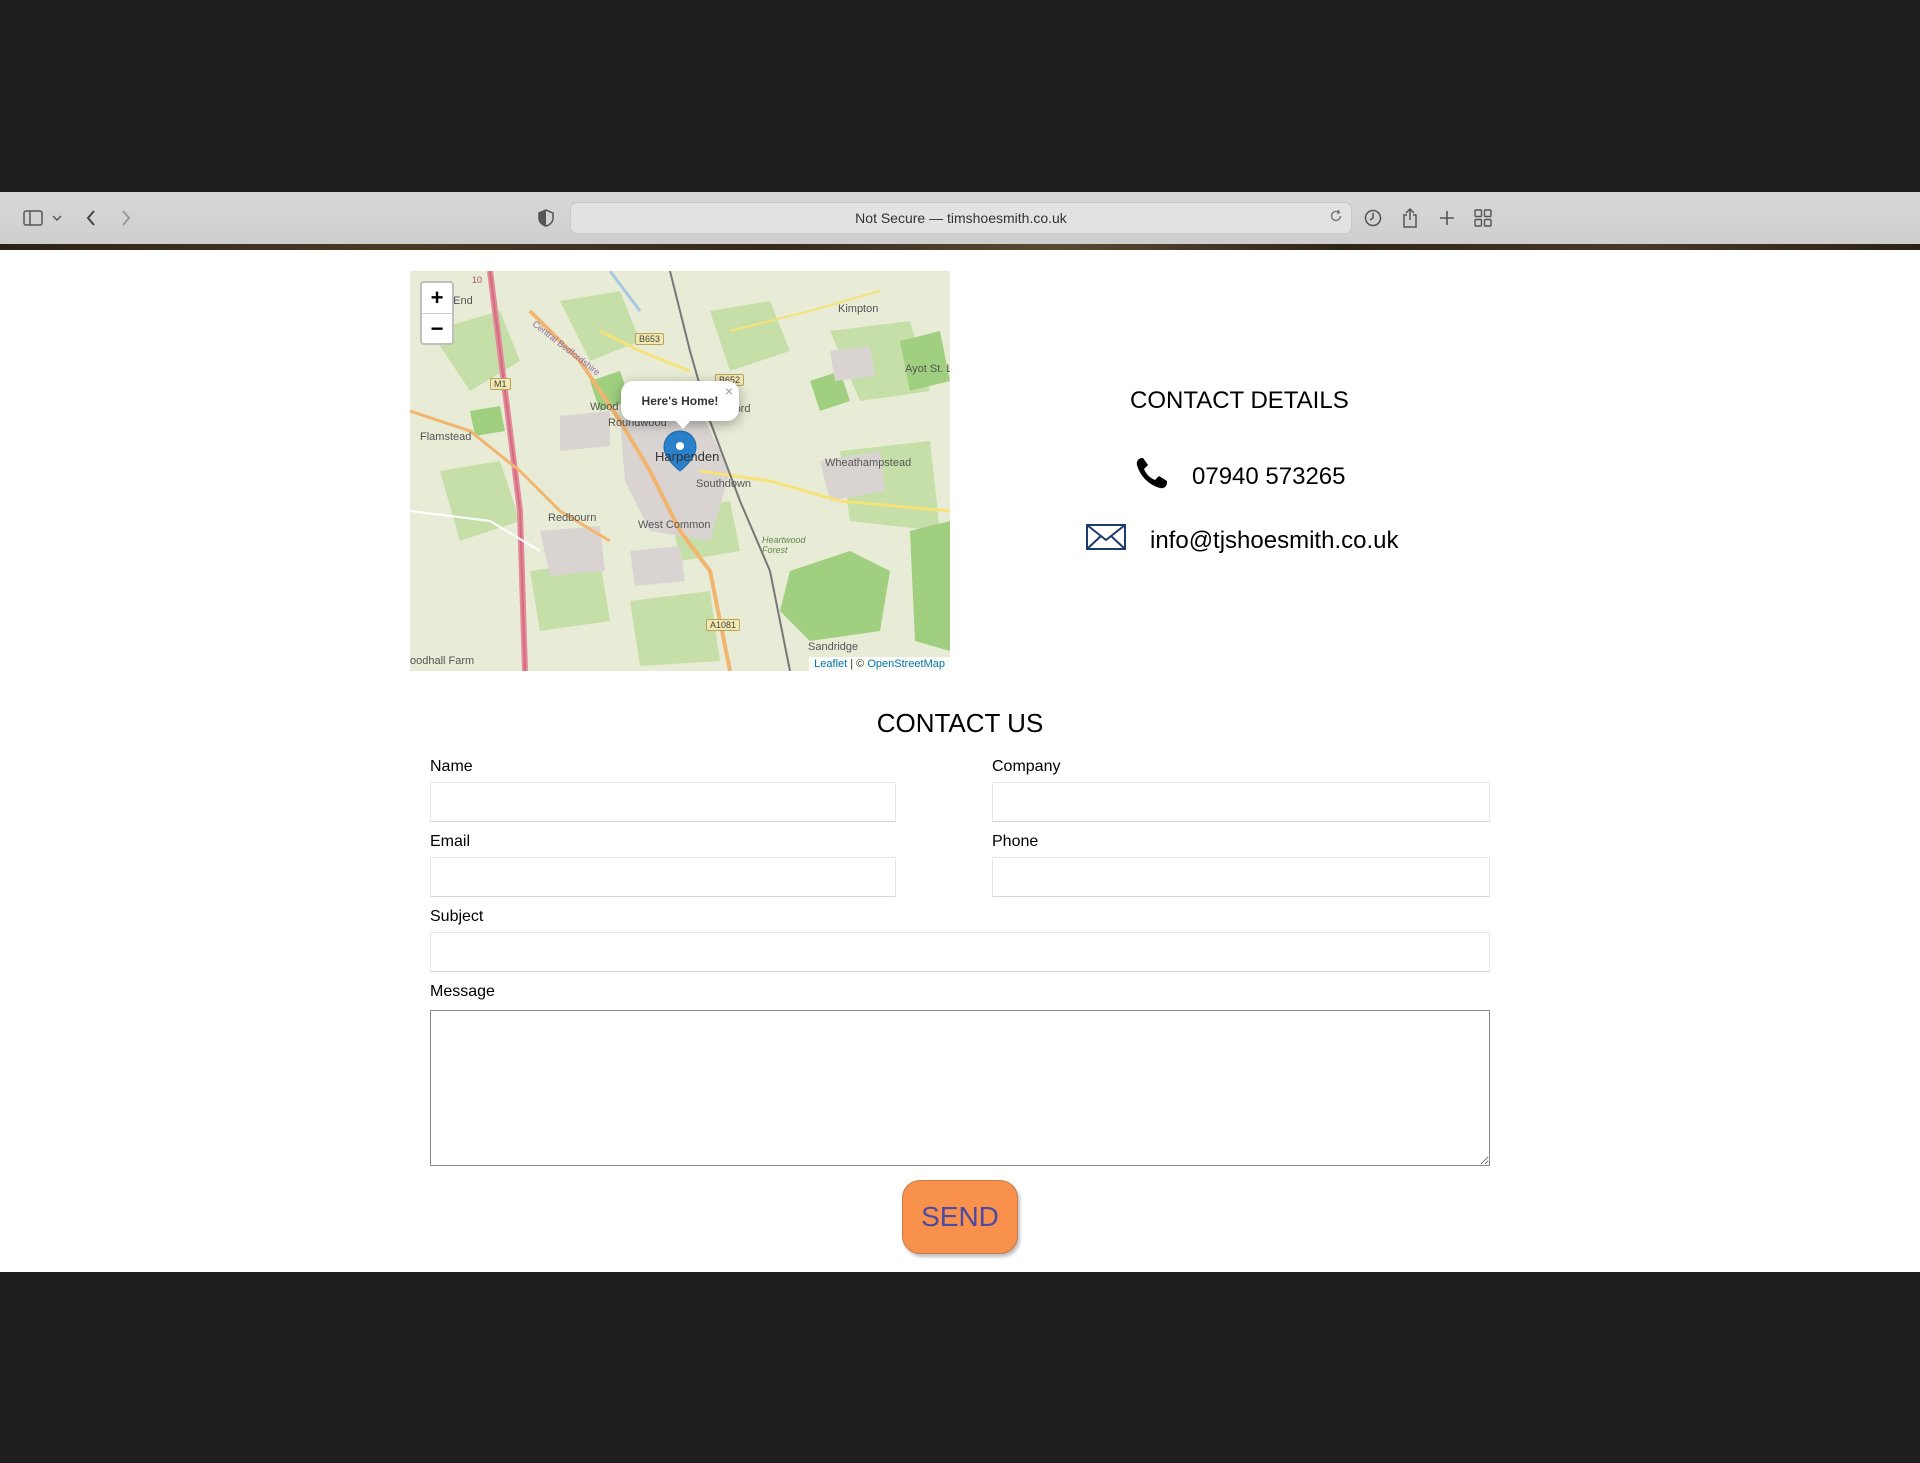 The image size is (1920, 1463). I want to click on phone-row: 07940 573265, so click(1240, 476).